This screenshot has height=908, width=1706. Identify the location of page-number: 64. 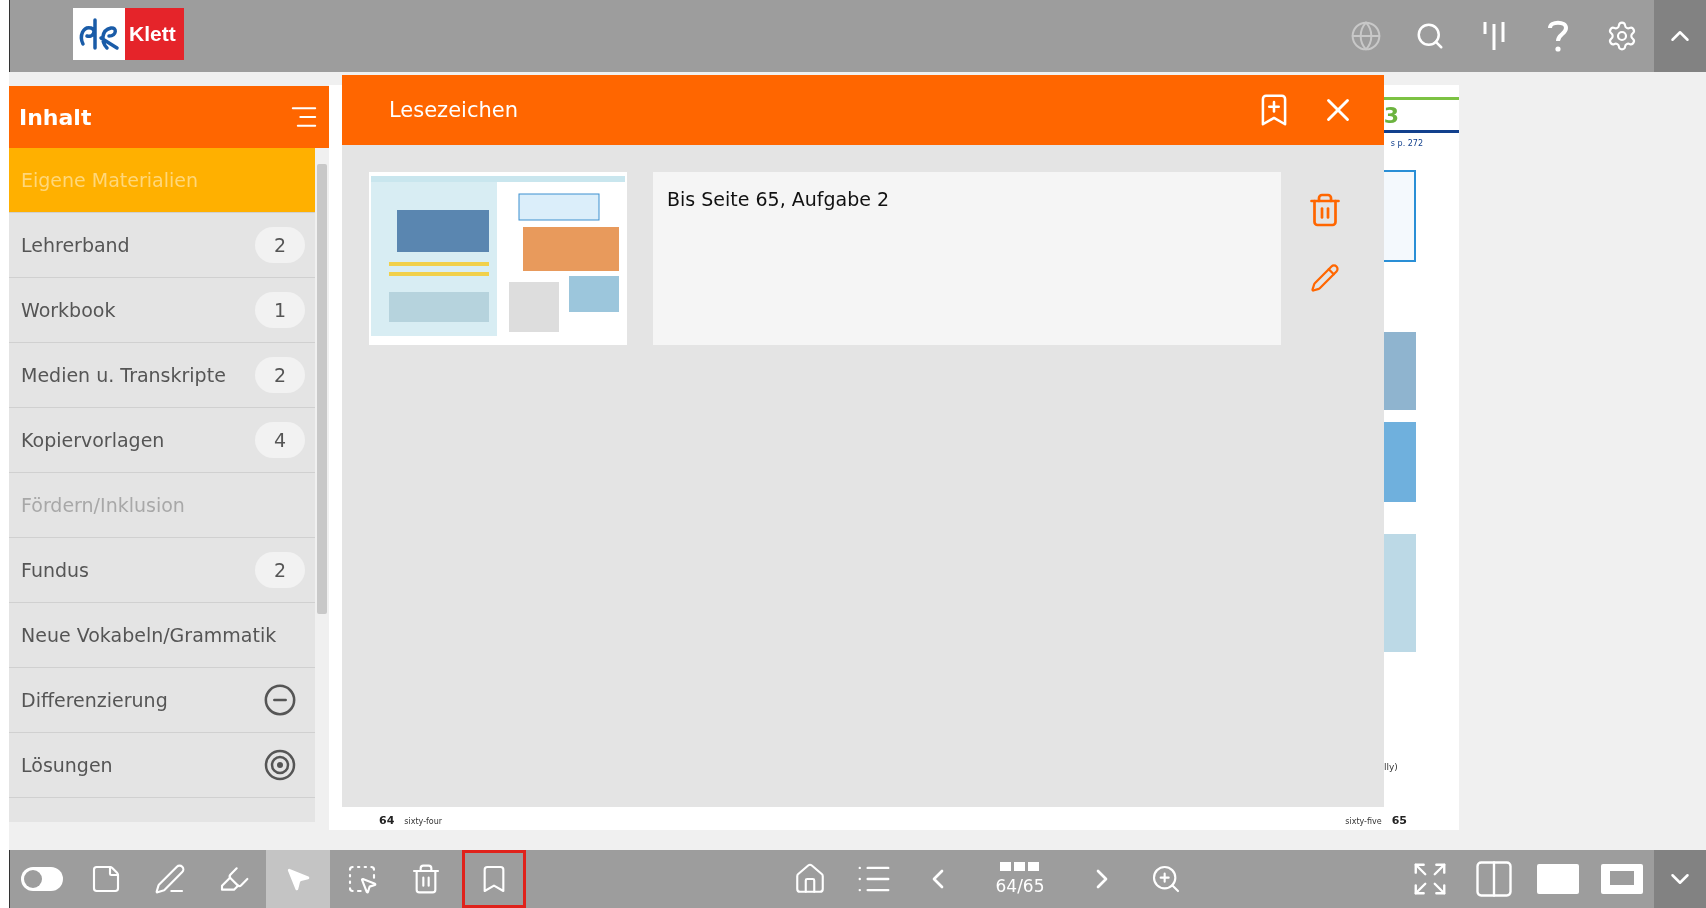
(387, 820).